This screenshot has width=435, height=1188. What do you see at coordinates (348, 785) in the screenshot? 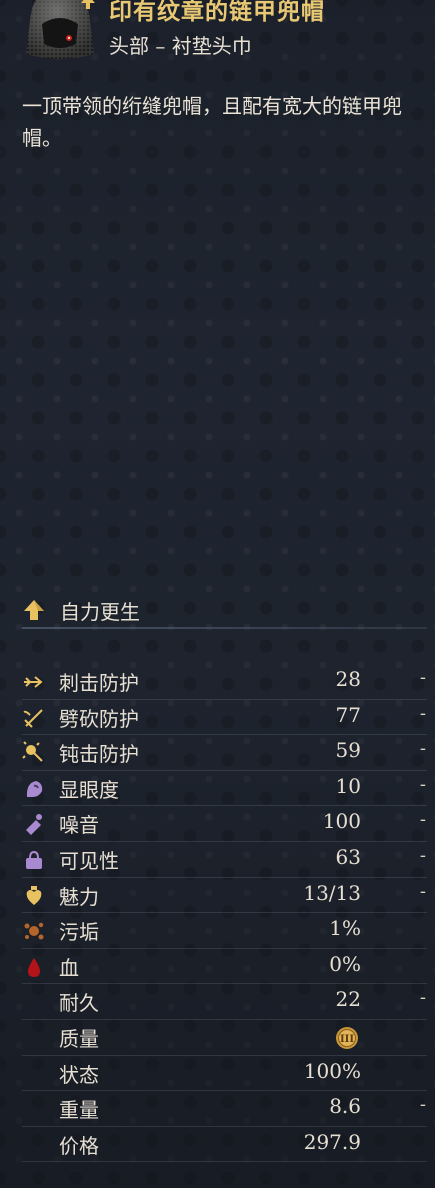
I see `stat-value: 10` at bounding box center [348, 785].